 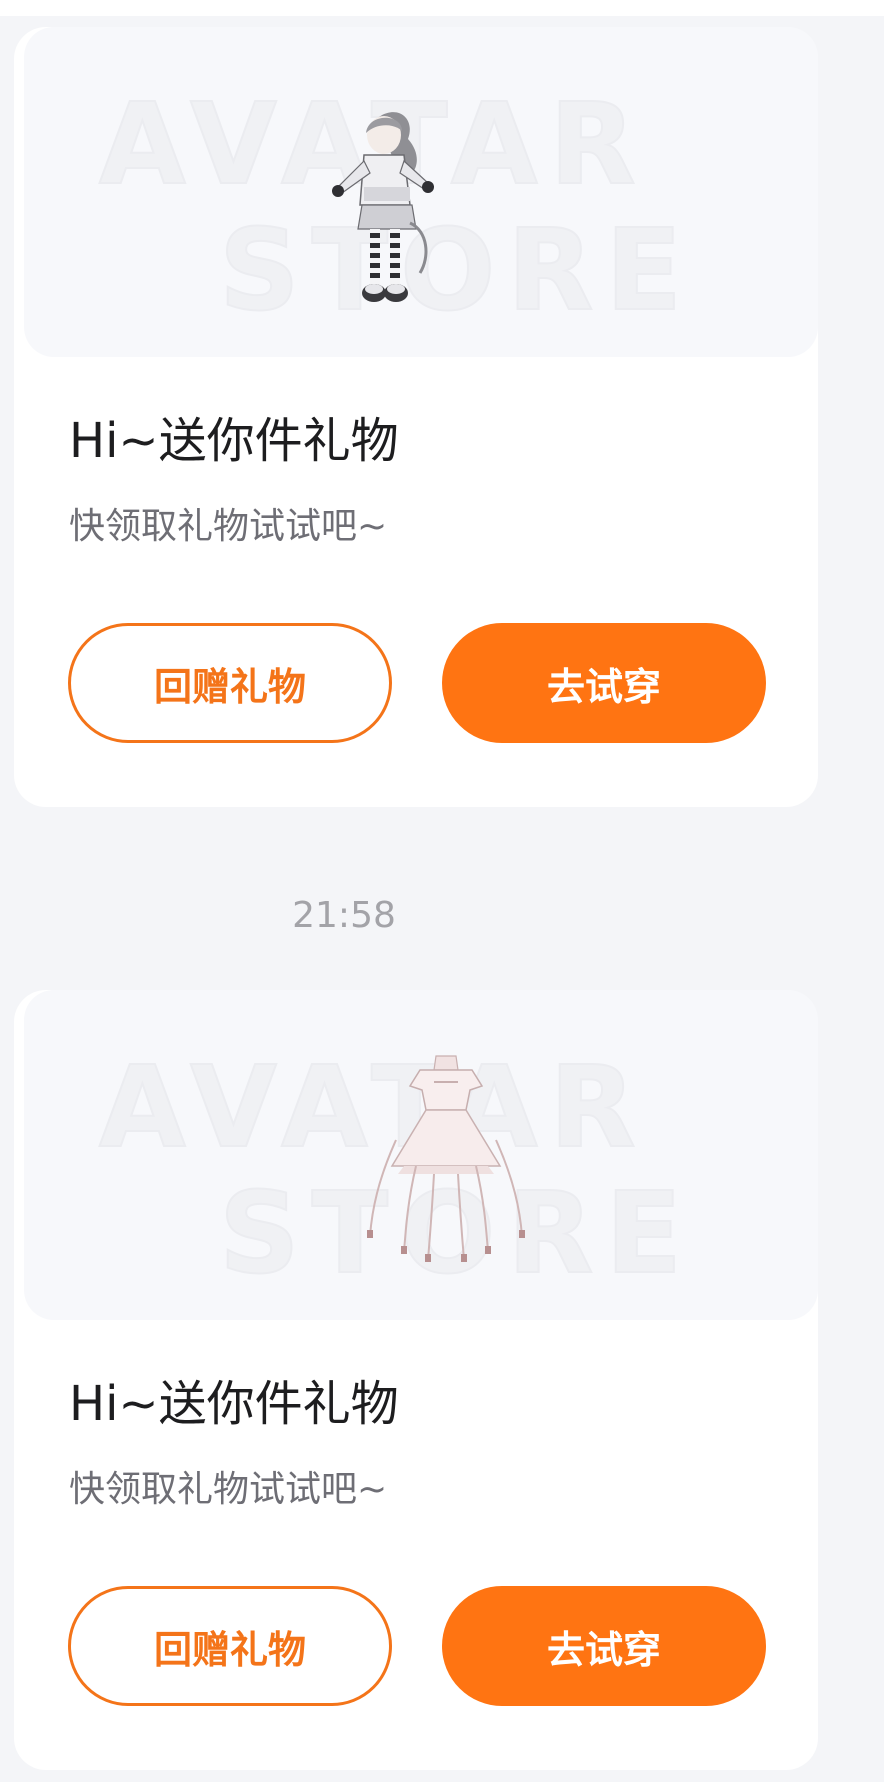 What do you see at coordinates (442, 8) in the screenshot?
I see `top-strip` at bounding box center [442, 8].